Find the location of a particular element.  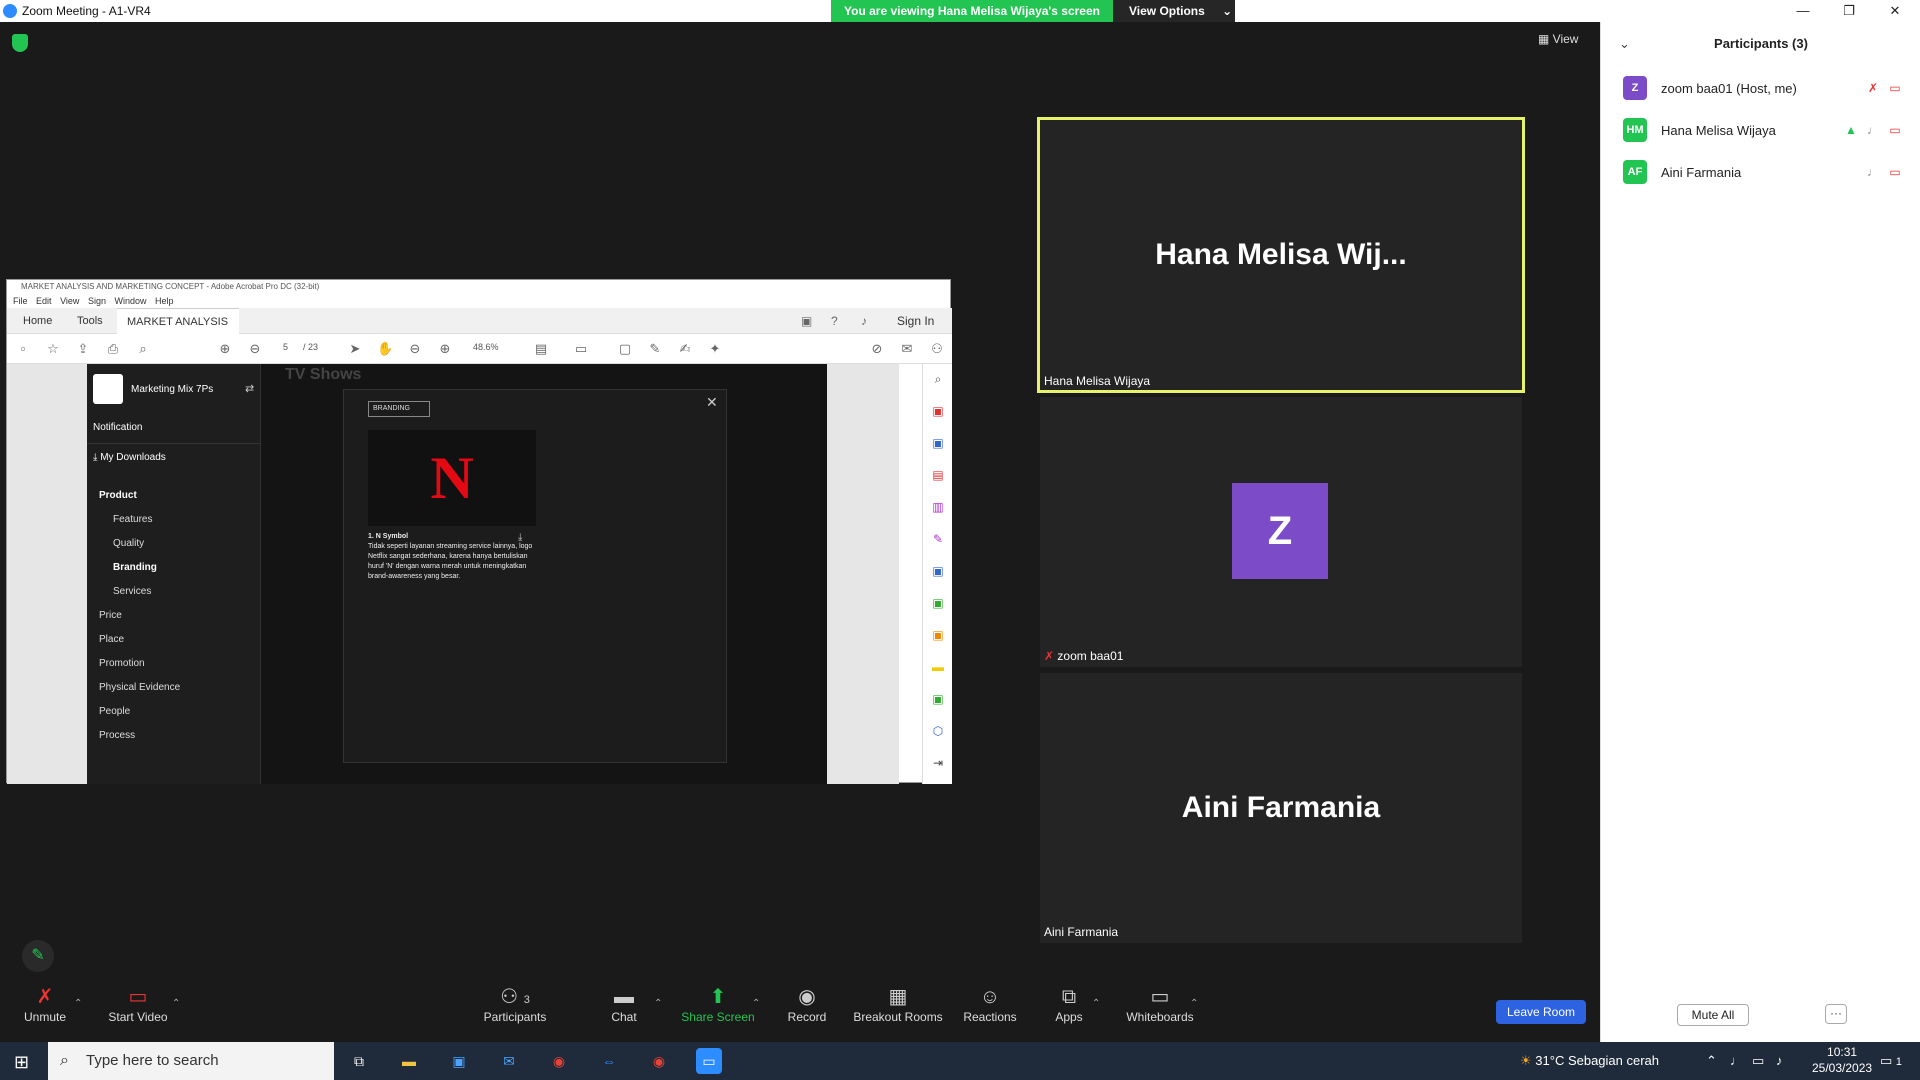

protect-icon: ▣ is located at coordinates (938, 635).